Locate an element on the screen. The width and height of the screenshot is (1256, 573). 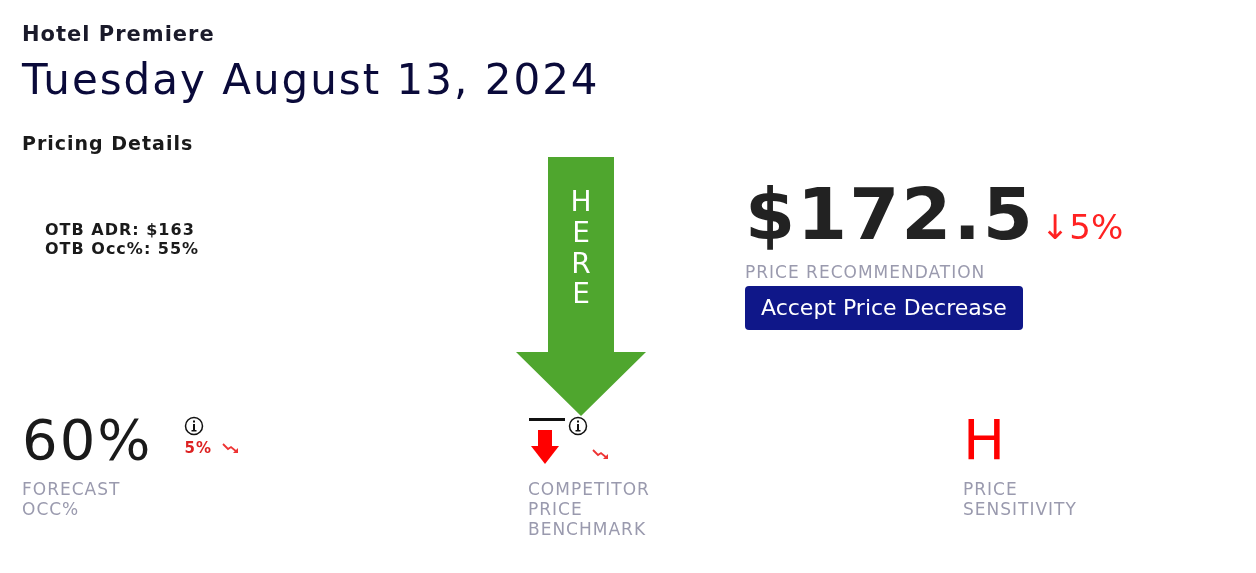
date-heading: Tuesday August 13, 2024 is located at coordinates (311, 80).